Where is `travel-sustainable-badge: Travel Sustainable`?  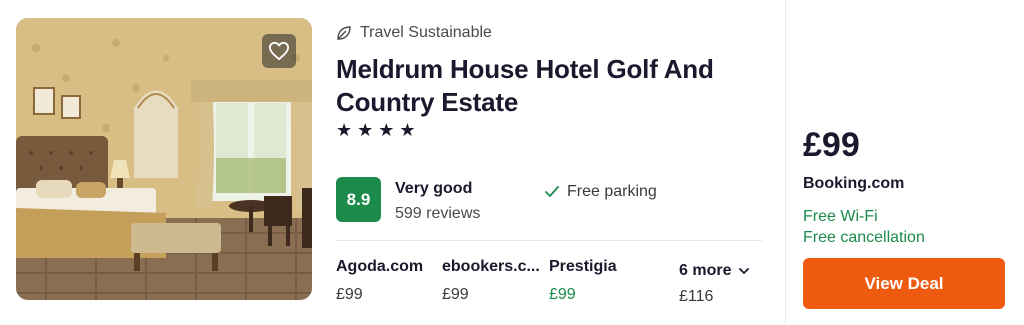
travel-sustainable-badge: Travel Sustainable is located at coordinates (414, 33).